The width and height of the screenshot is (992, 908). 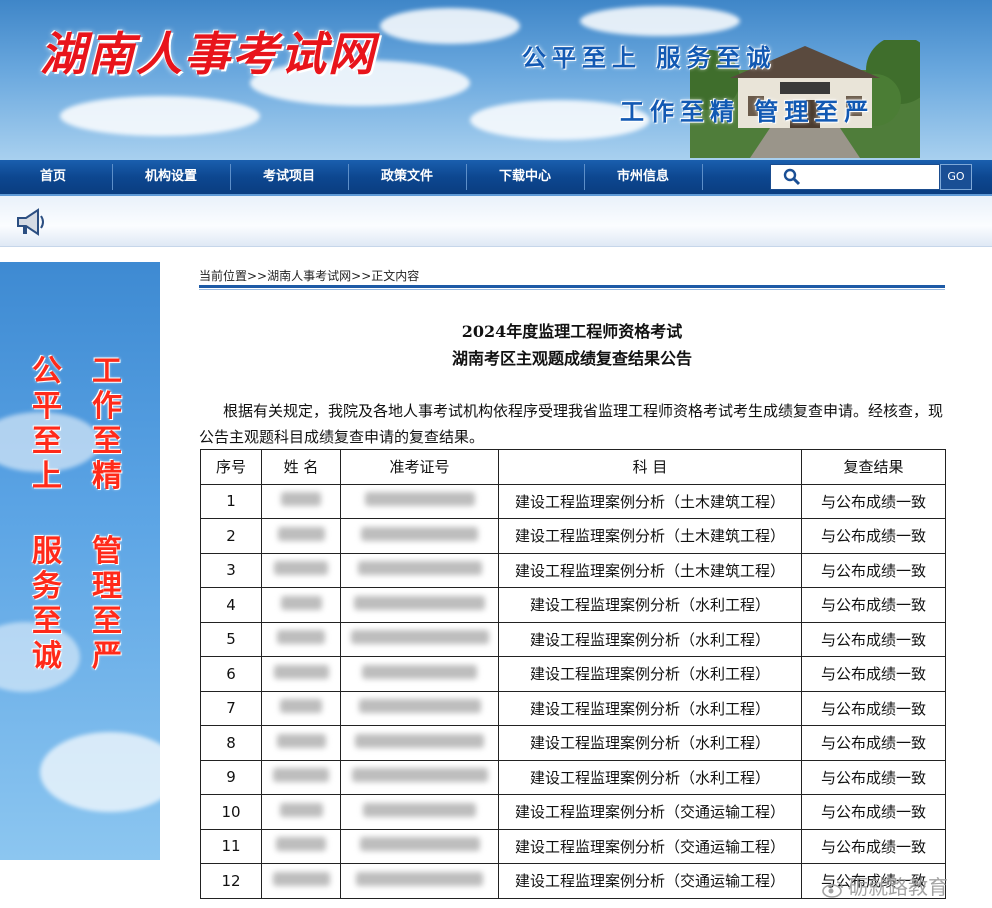 I want to click on table-row: 5 建设工程监理案例分析（水利工程） 与公布成绩一致, so click(x=573, y=639).